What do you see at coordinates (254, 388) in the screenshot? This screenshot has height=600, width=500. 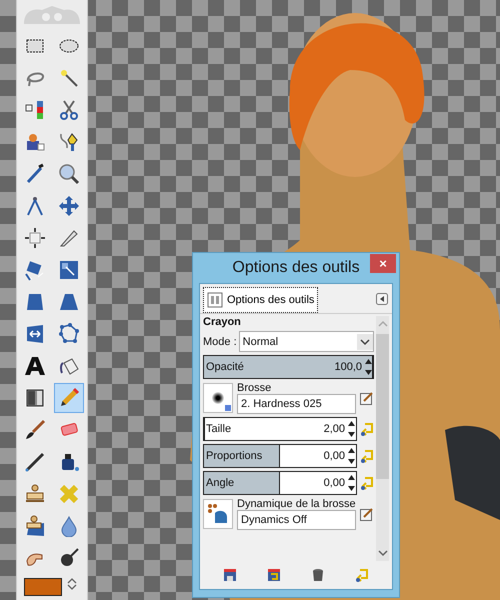 I see `brush-label: Brosse` at bounding box center [254, 388].